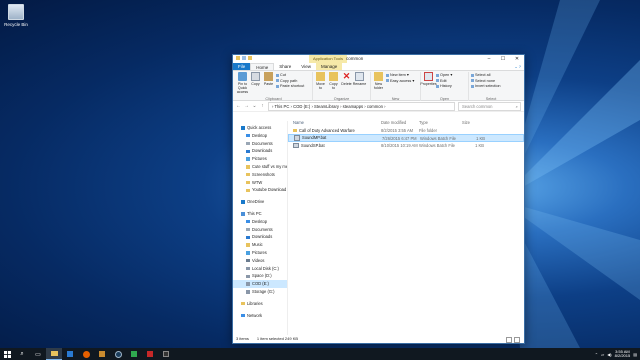  What do you see at coordinates (260, 214) in the screenshot?
I see `nav-item: This PC` at bounding box center [260, 214].